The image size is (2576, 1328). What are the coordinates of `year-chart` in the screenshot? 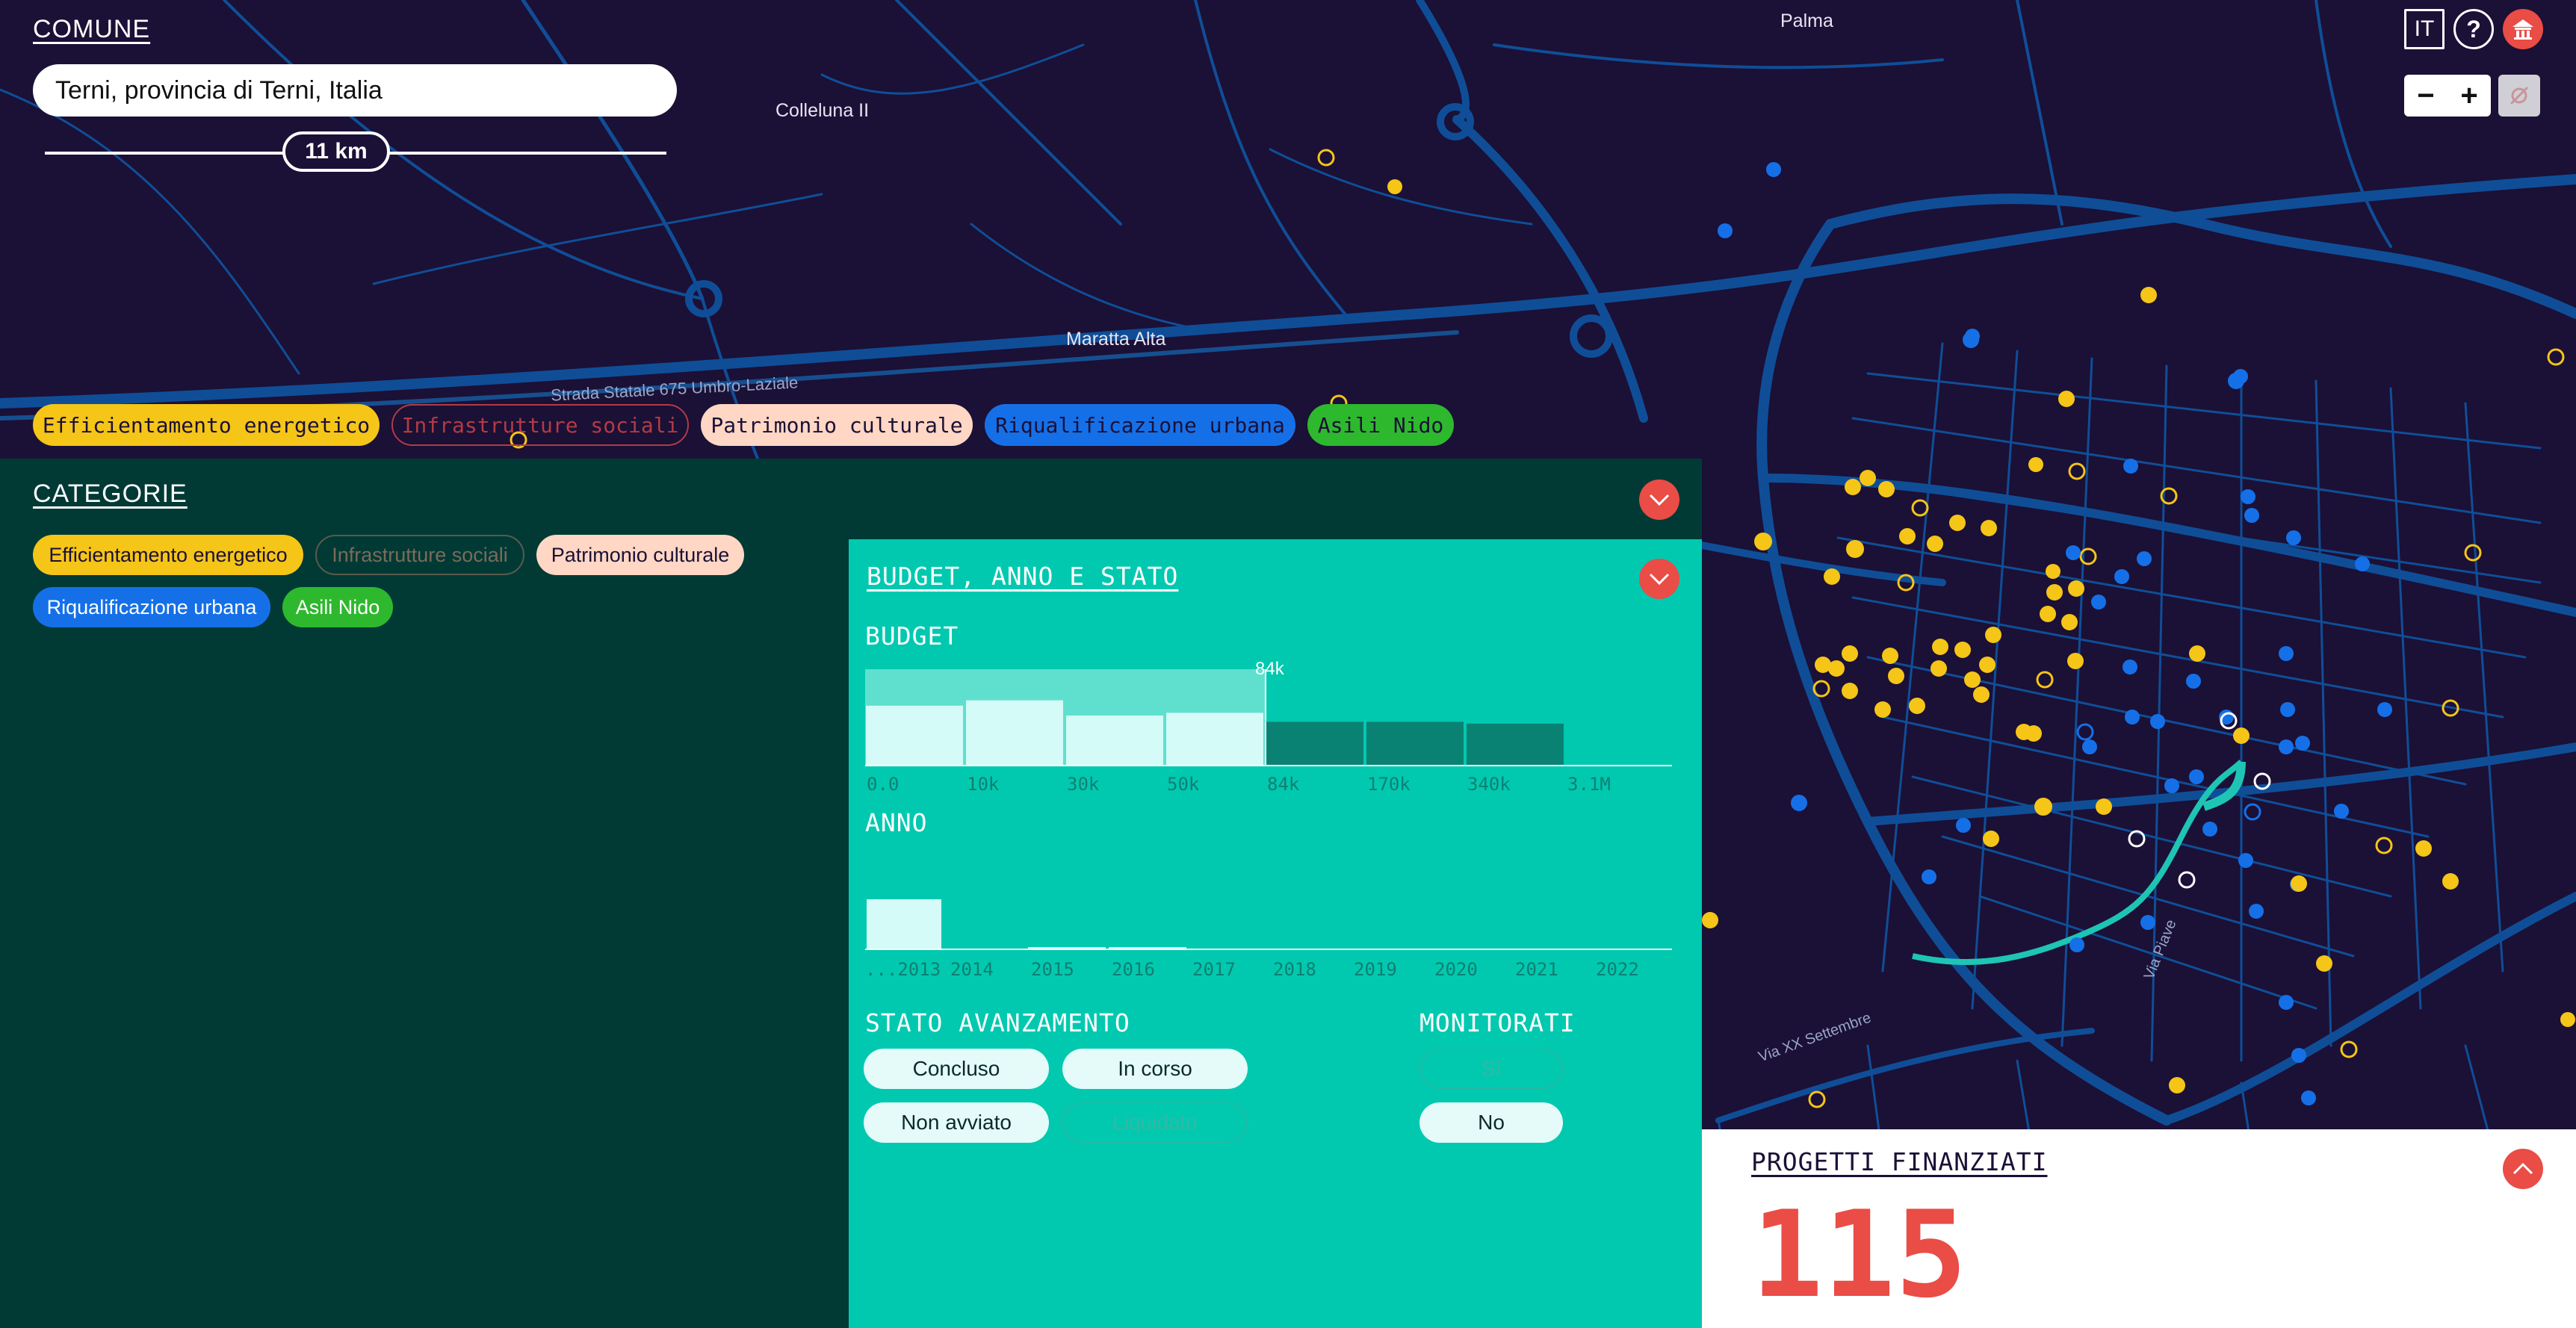 It's located at (1270, 905).